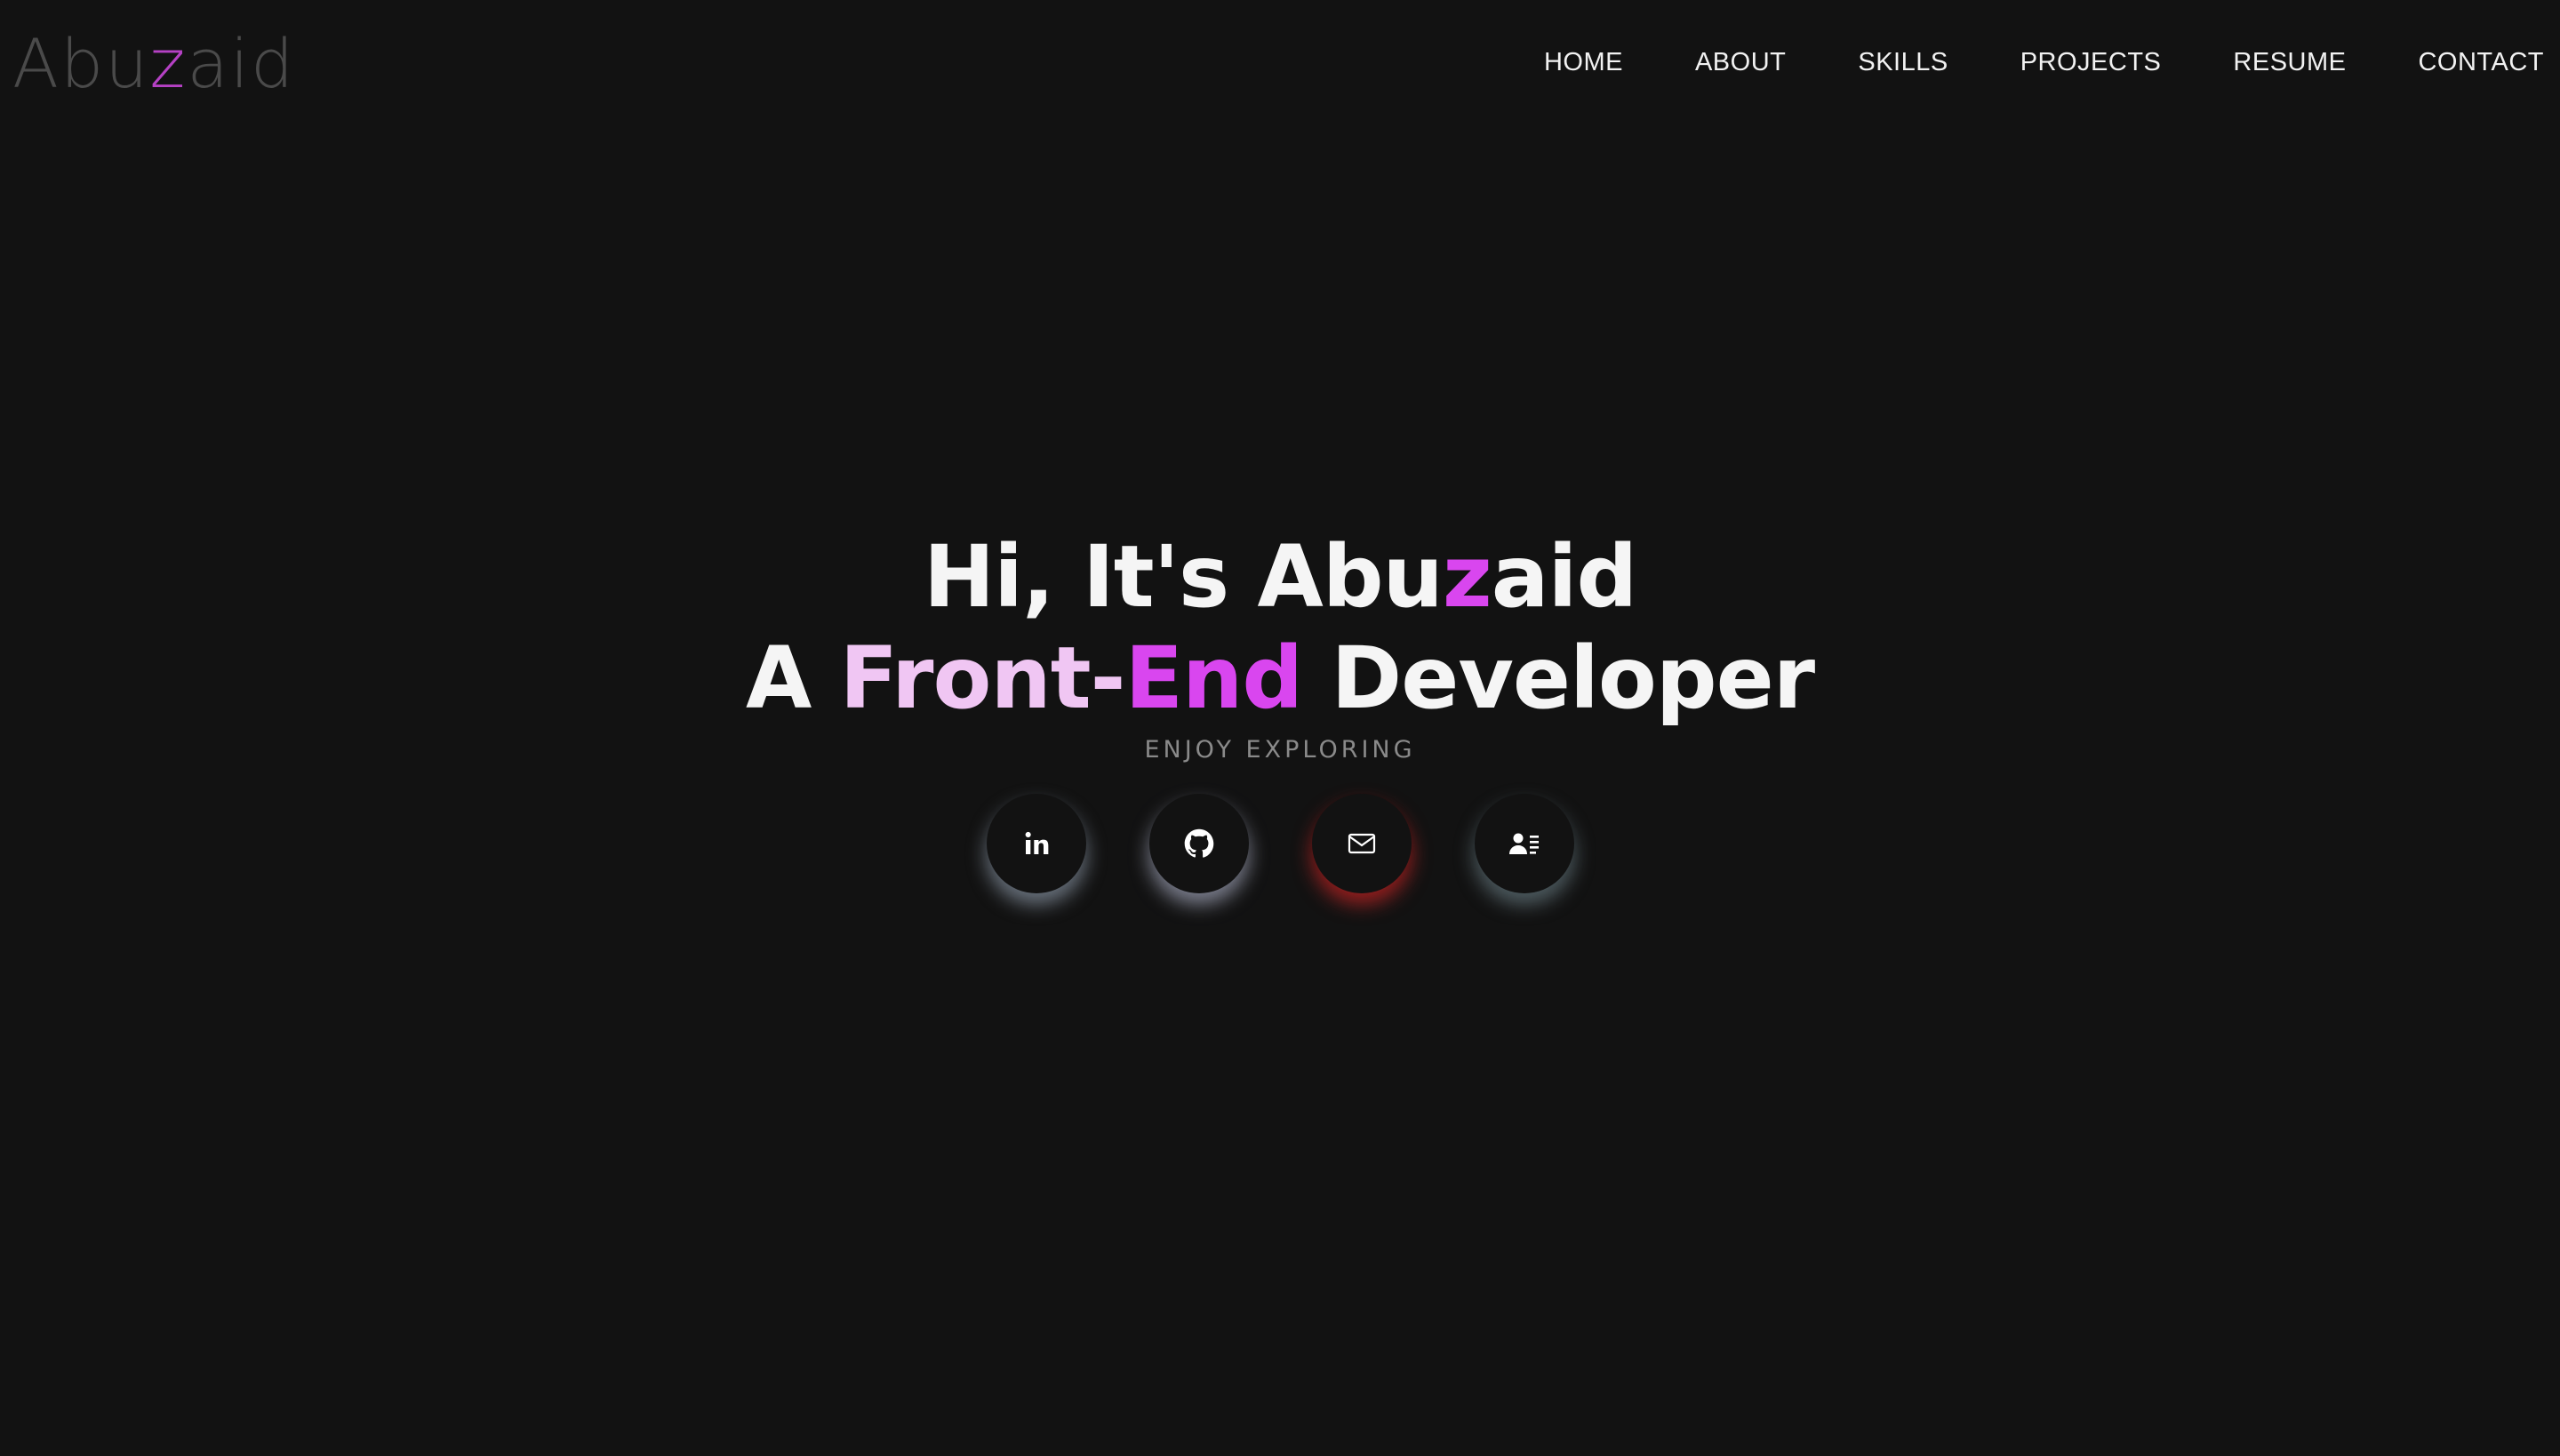 The height and width of the screenshot is (1456, 2560). What do you see at coordinates (1467, 577) in the screenshot?
I see `hero-greeting-accent: z` at bounding box center [1467, 577].